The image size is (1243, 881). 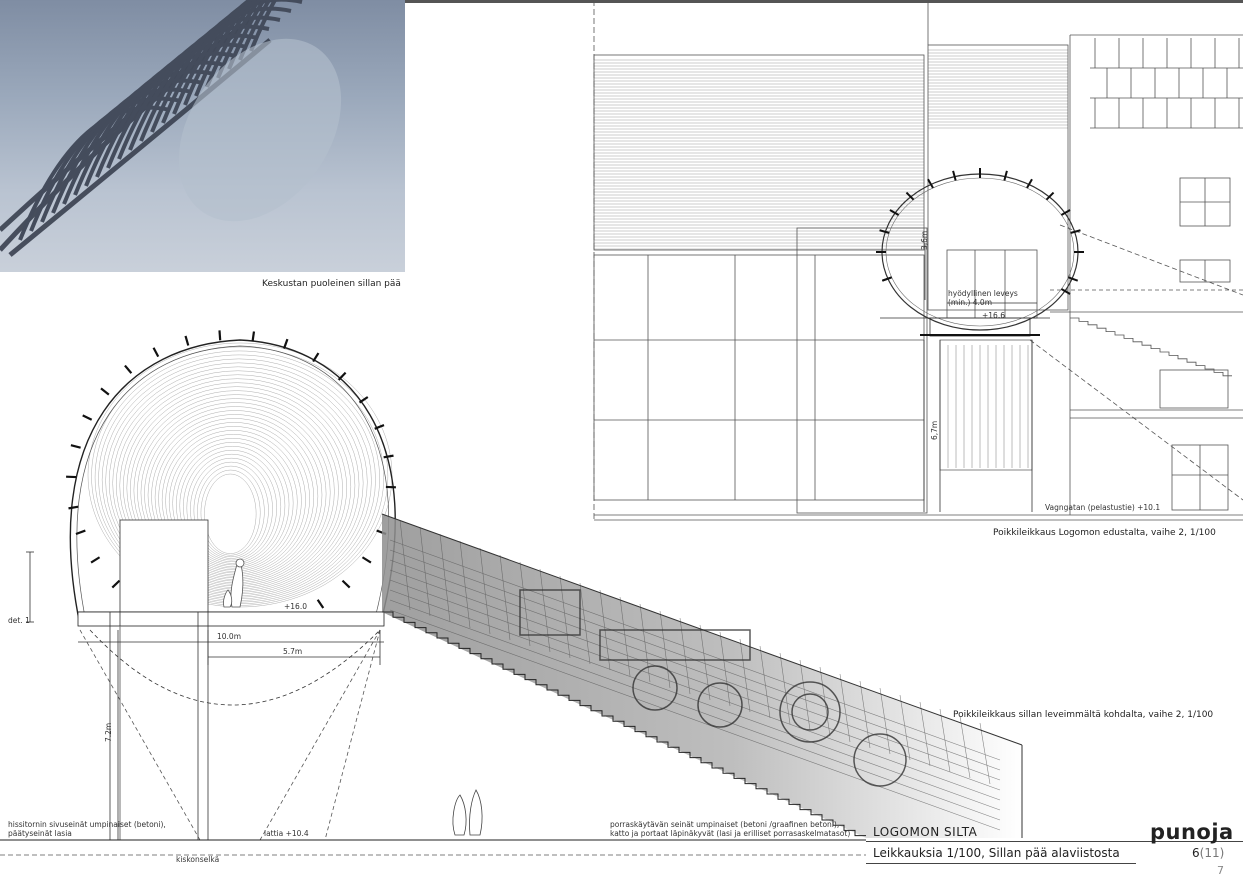 I want to click on subtitle-divider, so click(x=1001, y=863).